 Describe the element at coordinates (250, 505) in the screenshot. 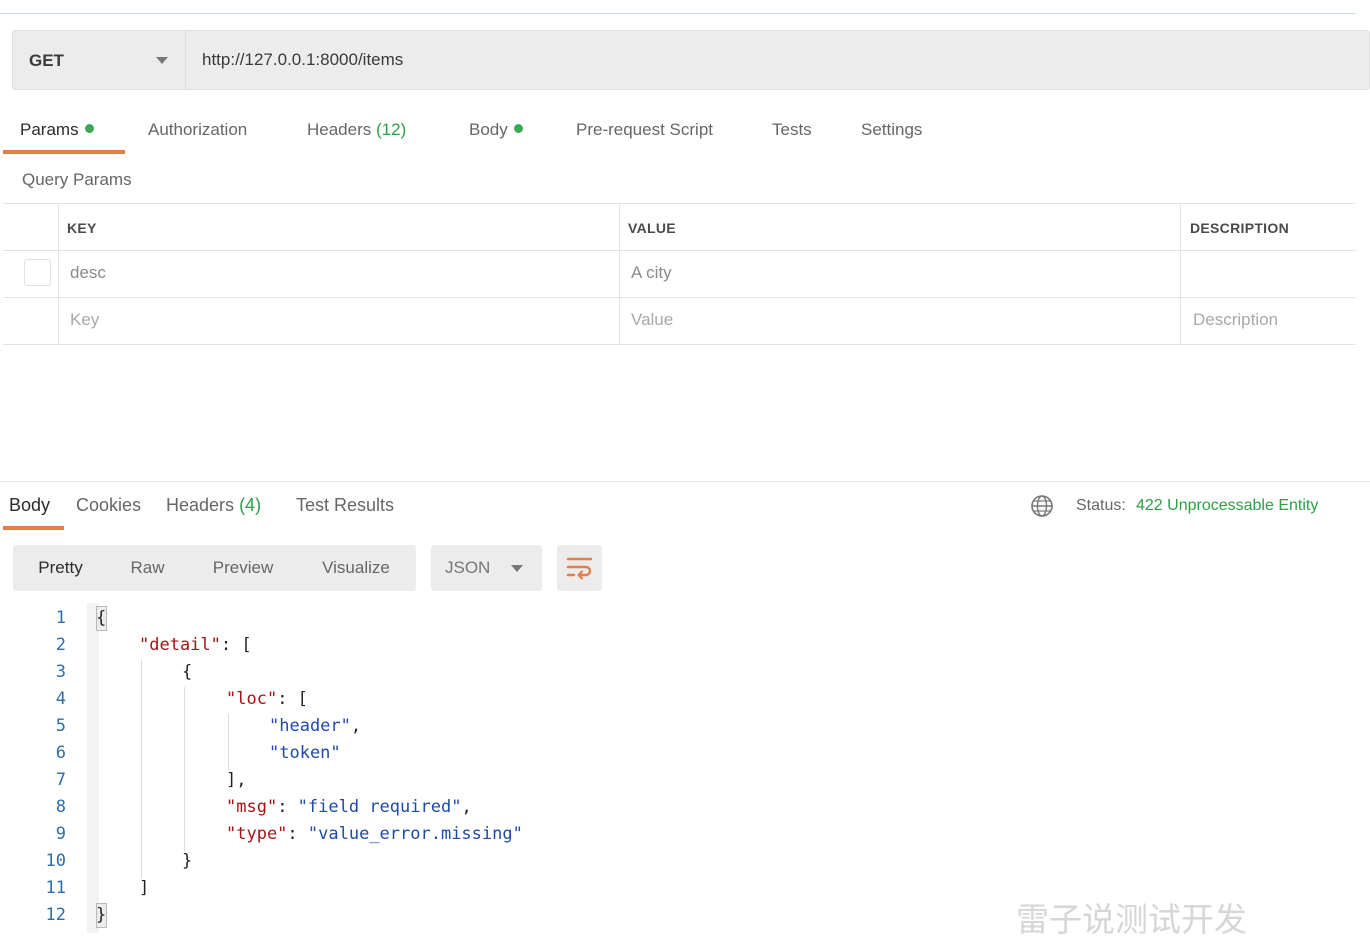

I see `response-headers-count: (4)` at that location.